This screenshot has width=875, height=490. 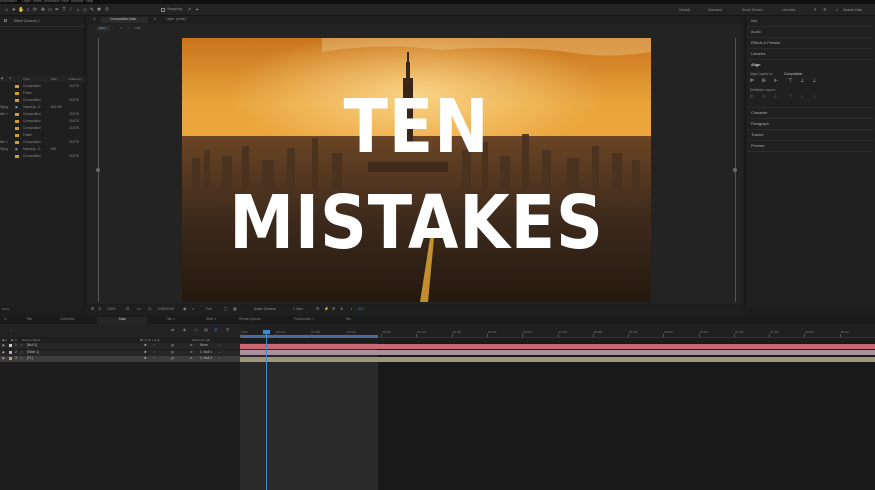 What do you see at coordinates (78, 10) in the screenshot?
I see `clone-stamp-icon: ⊥` at bounding box center [78, 10].